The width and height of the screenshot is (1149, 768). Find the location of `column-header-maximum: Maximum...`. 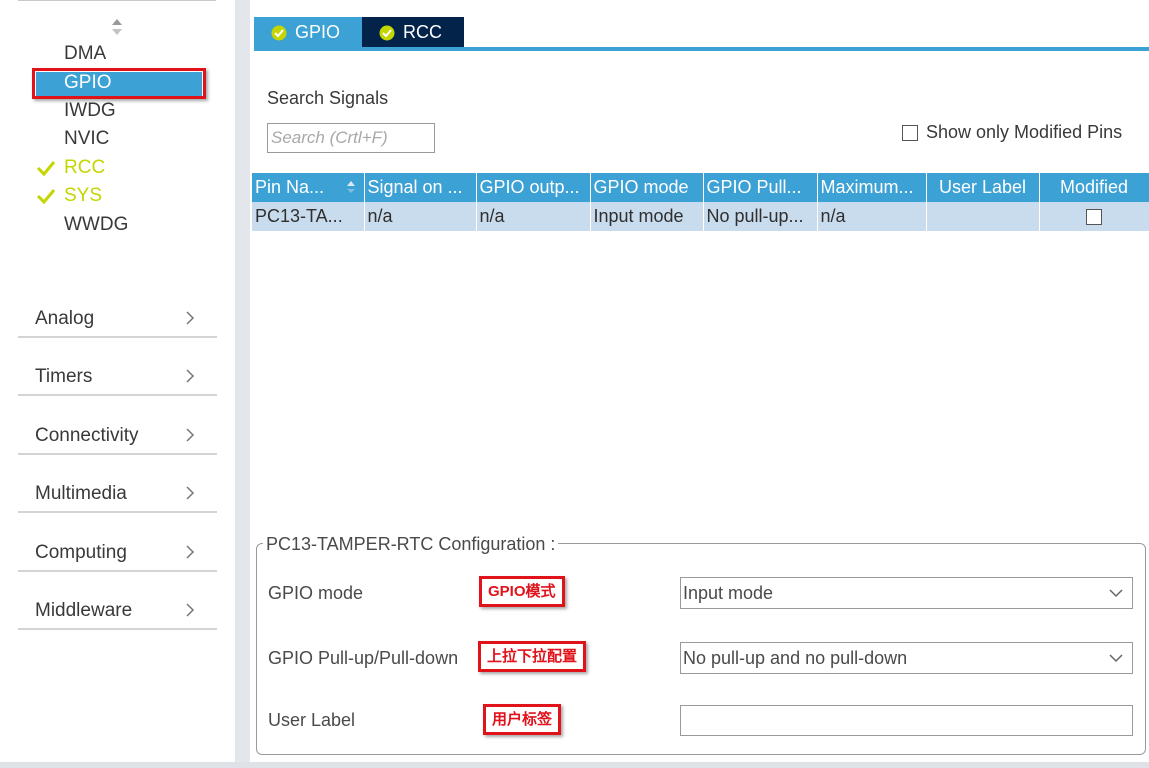

column-header-maximum: Maximum... is located at coordinates (872, 187).